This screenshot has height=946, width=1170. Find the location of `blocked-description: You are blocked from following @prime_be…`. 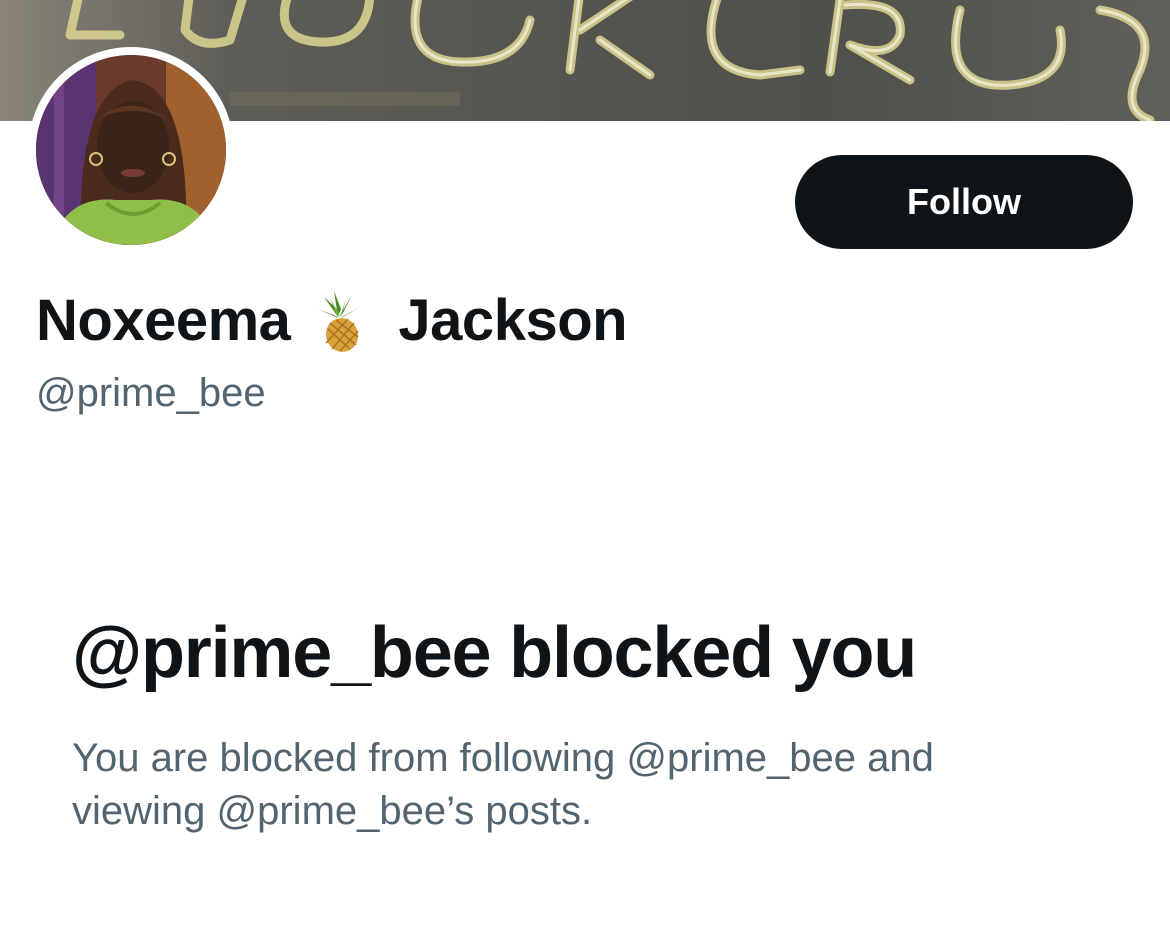

blocked-description: You are blocked from following @prime_be… is located at coordinates (503, 784).